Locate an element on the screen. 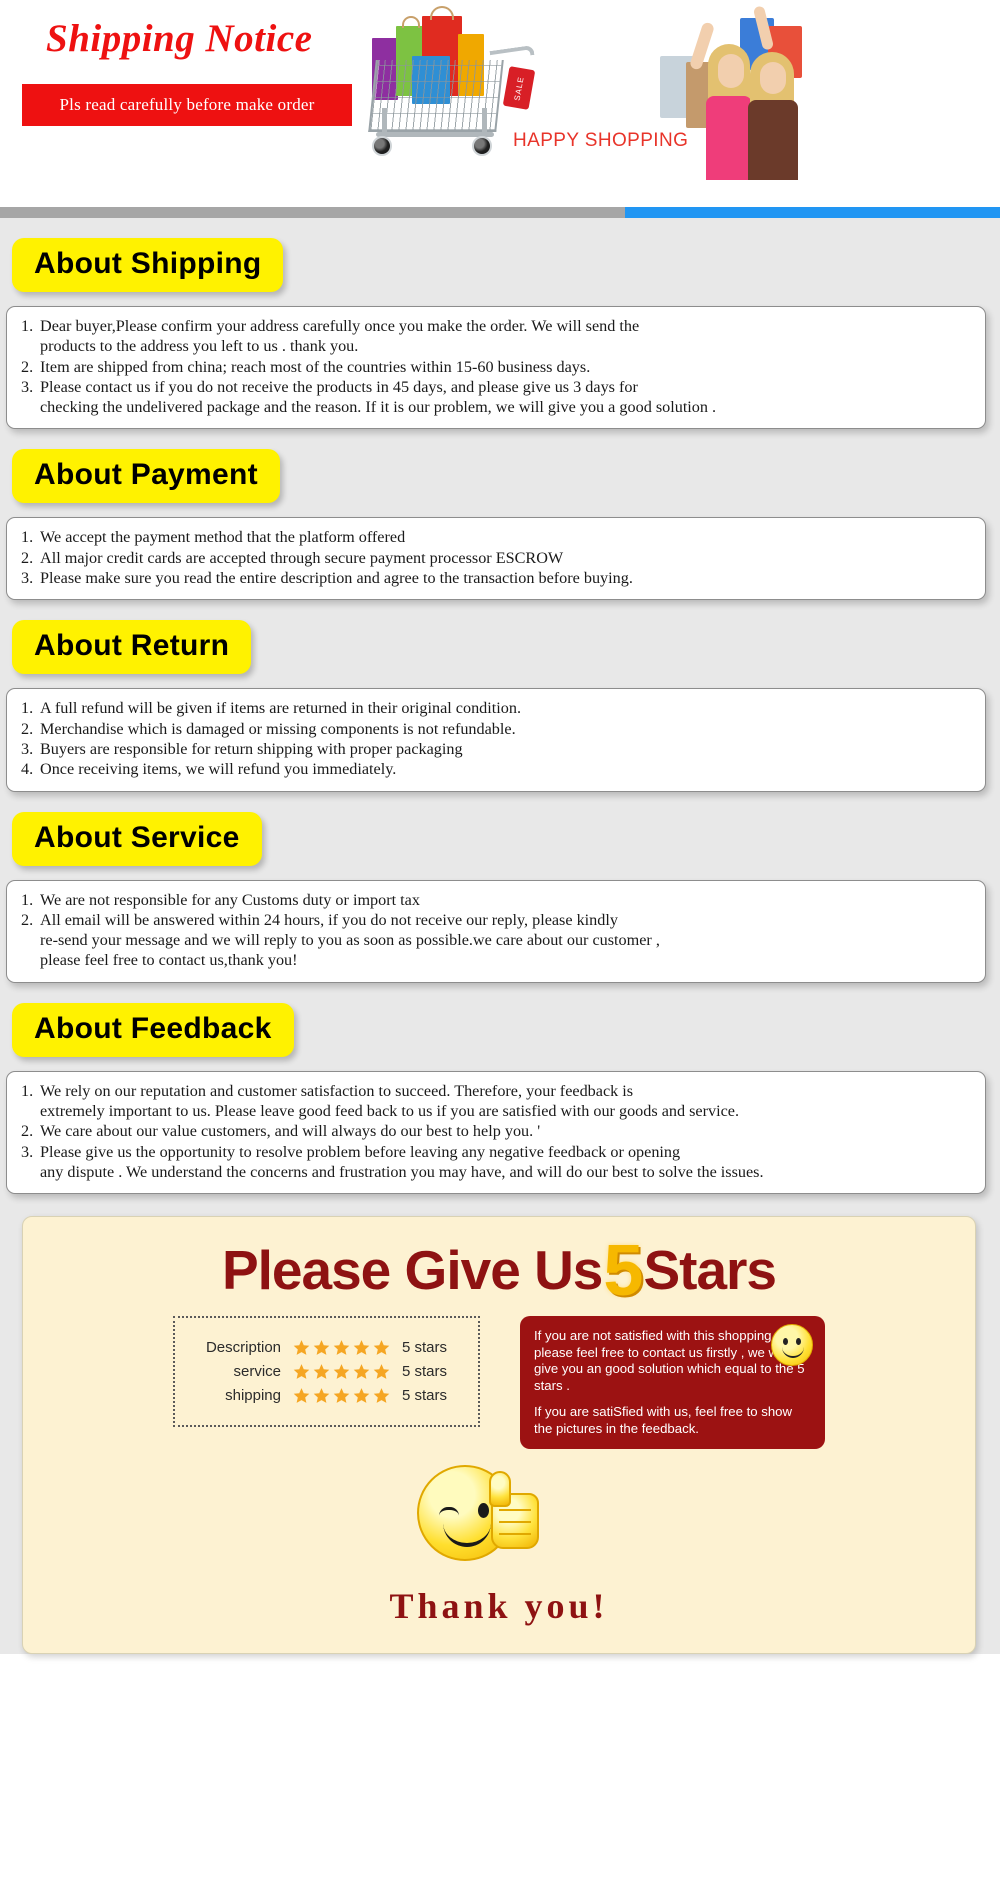 This screenshot has height=1878, width=1000. rating-row: Description 5 stars is located at coordinates (324, 1347).